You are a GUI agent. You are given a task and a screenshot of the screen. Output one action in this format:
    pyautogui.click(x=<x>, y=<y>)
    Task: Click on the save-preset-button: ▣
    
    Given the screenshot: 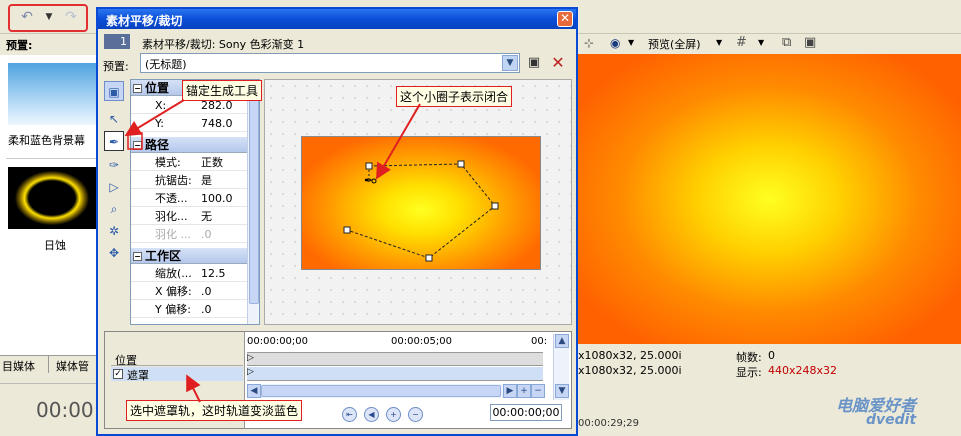 What is the action you would take?
    pyautogui.click(x=534, y=63)
    